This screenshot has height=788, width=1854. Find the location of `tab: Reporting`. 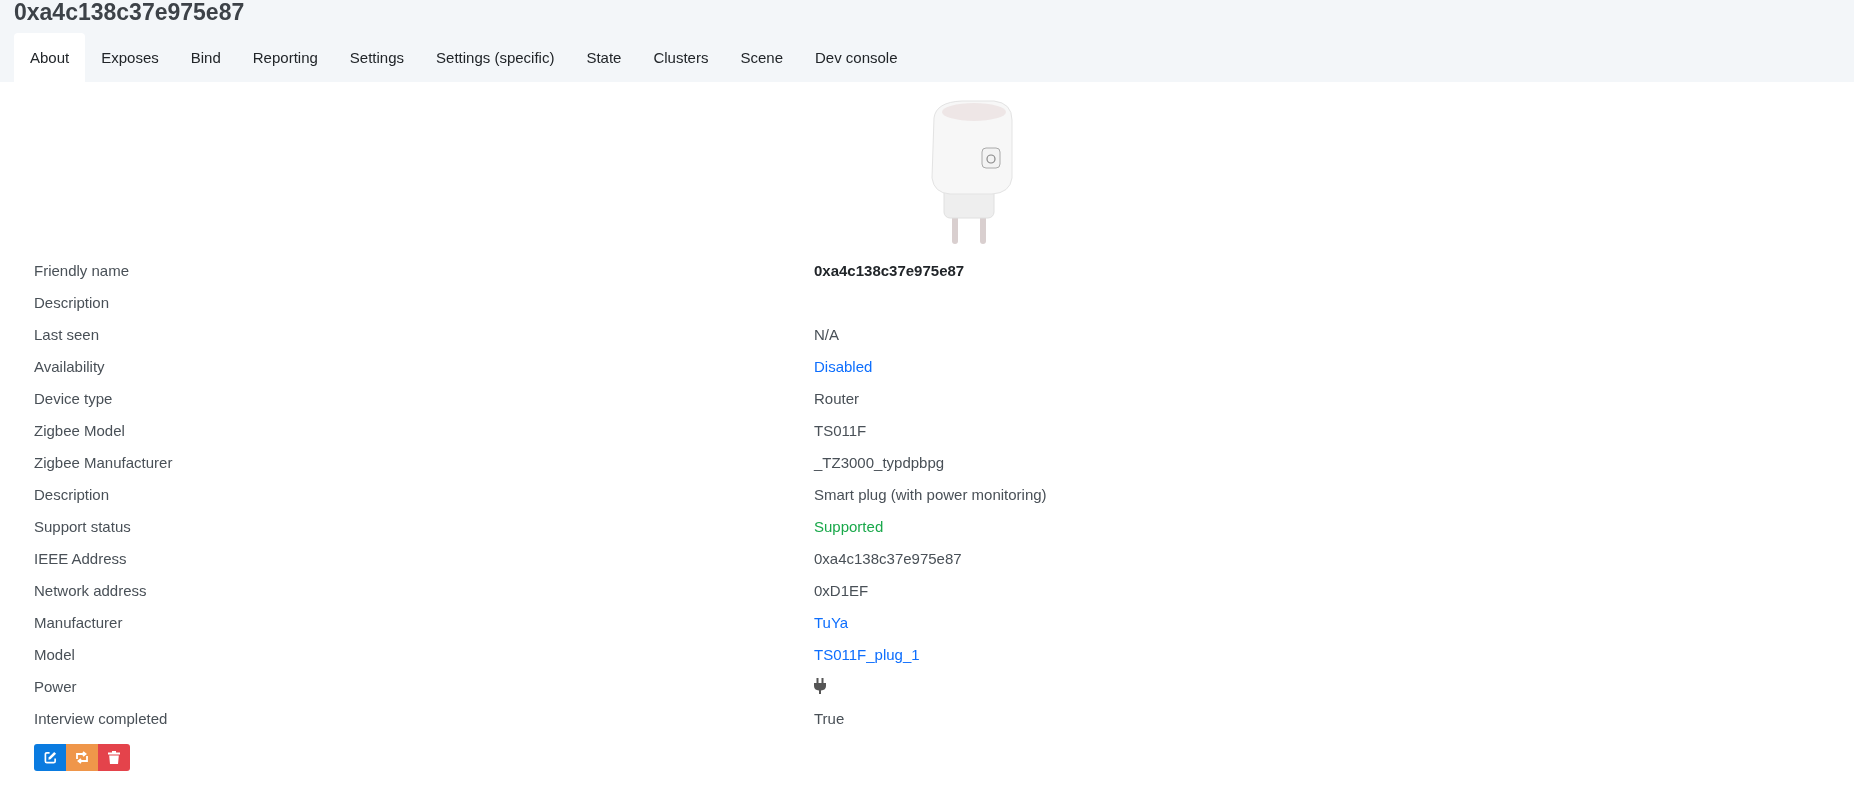

tab: Reporting is located at coordinates (285, 57).